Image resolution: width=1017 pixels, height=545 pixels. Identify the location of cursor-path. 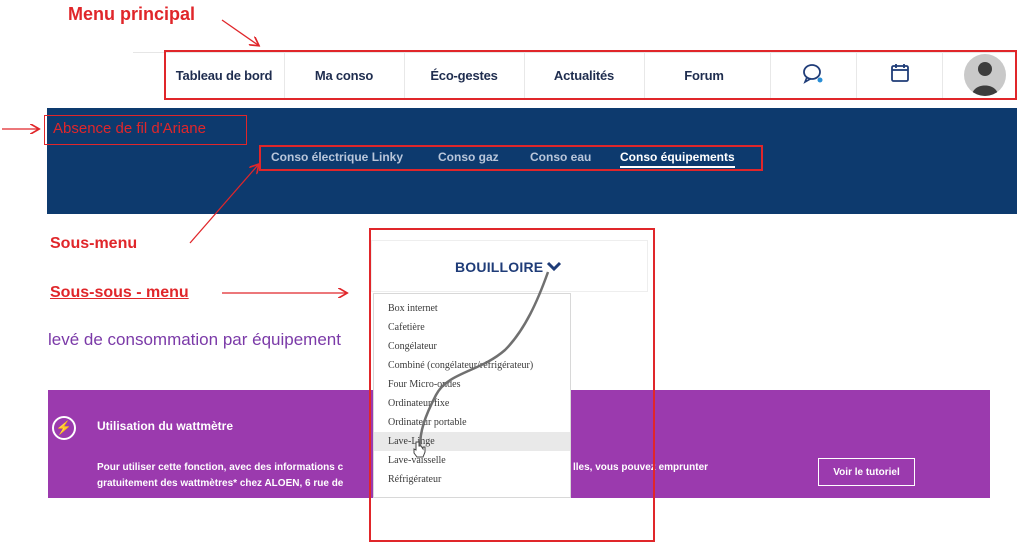
(484, 359).